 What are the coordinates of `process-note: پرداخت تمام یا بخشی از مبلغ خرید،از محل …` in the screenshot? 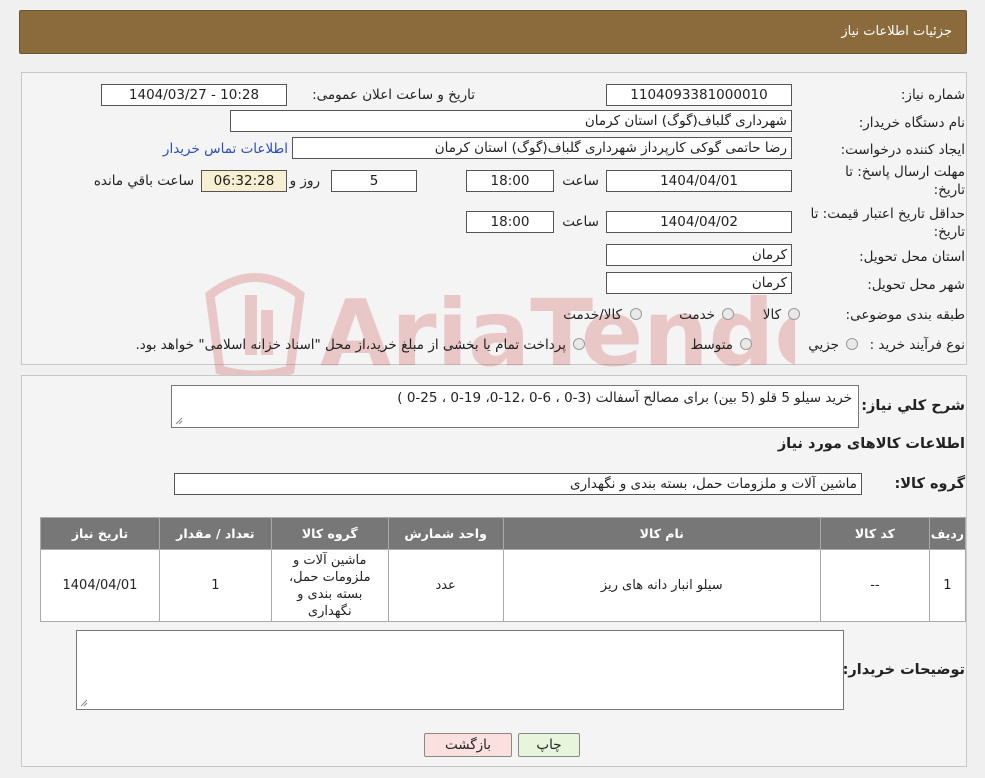 It's located at (350, 345).